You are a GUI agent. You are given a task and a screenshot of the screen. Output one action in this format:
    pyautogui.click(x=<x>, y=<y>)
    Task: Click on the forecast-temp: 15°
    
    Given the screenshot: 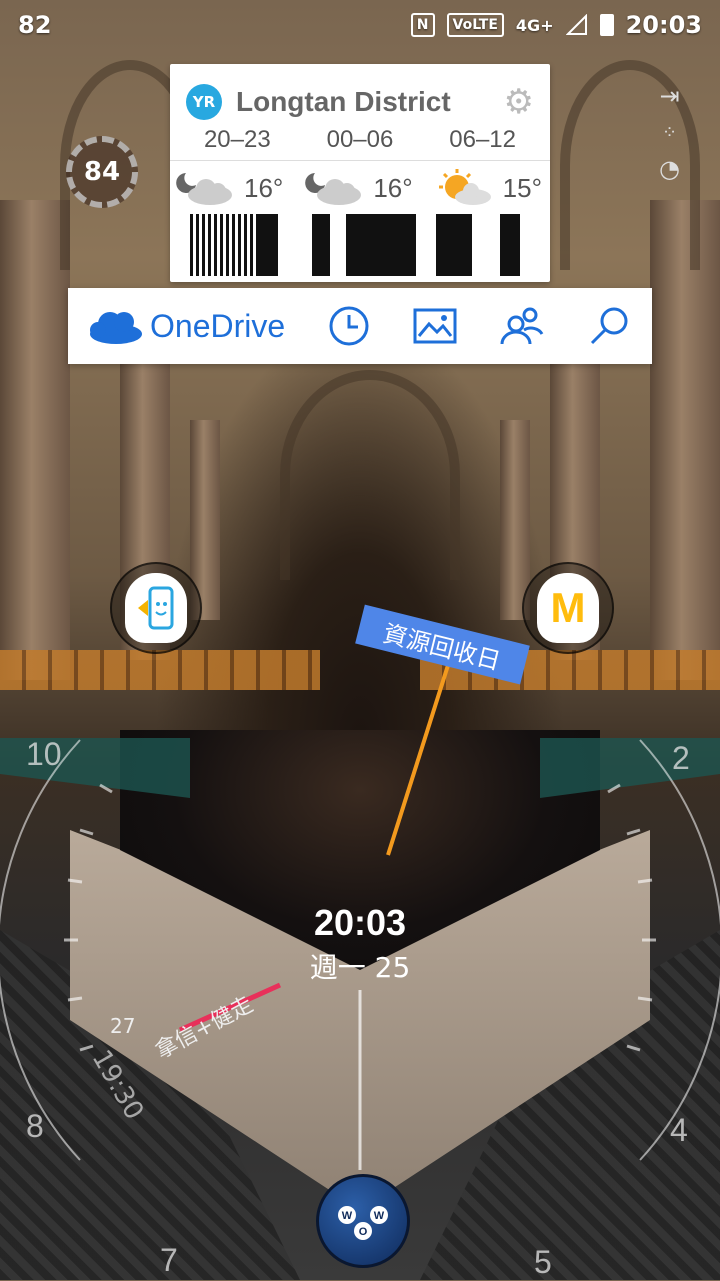 What is the action you would take?
    pyautogui.click(x=522, y=187)
    